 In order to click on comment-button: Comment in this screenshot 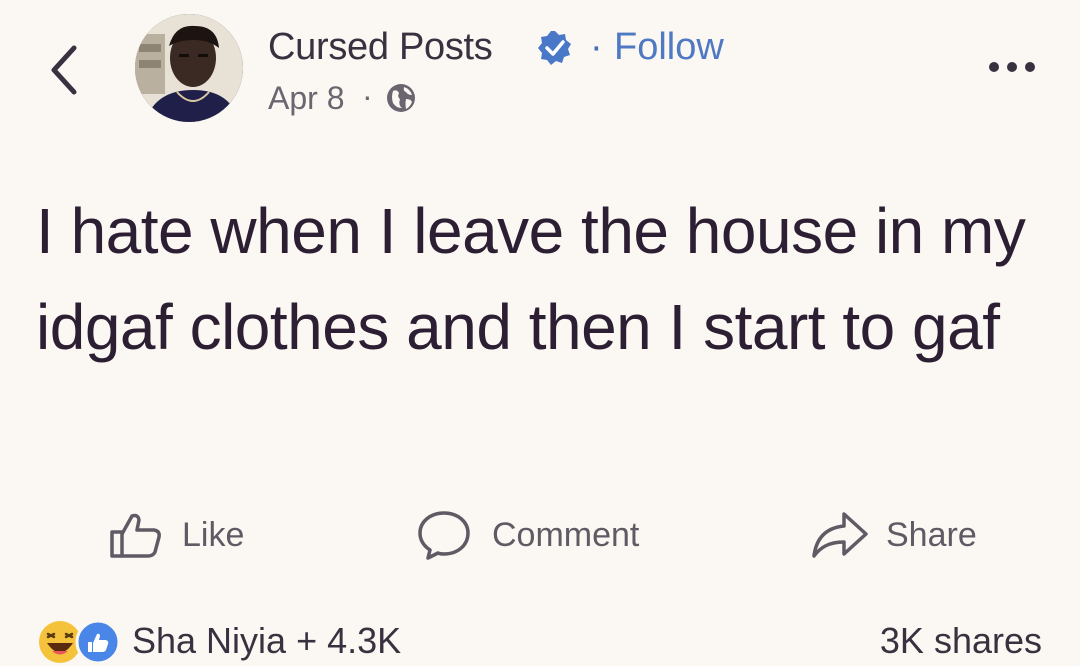, I will do `click(541, 535)`.